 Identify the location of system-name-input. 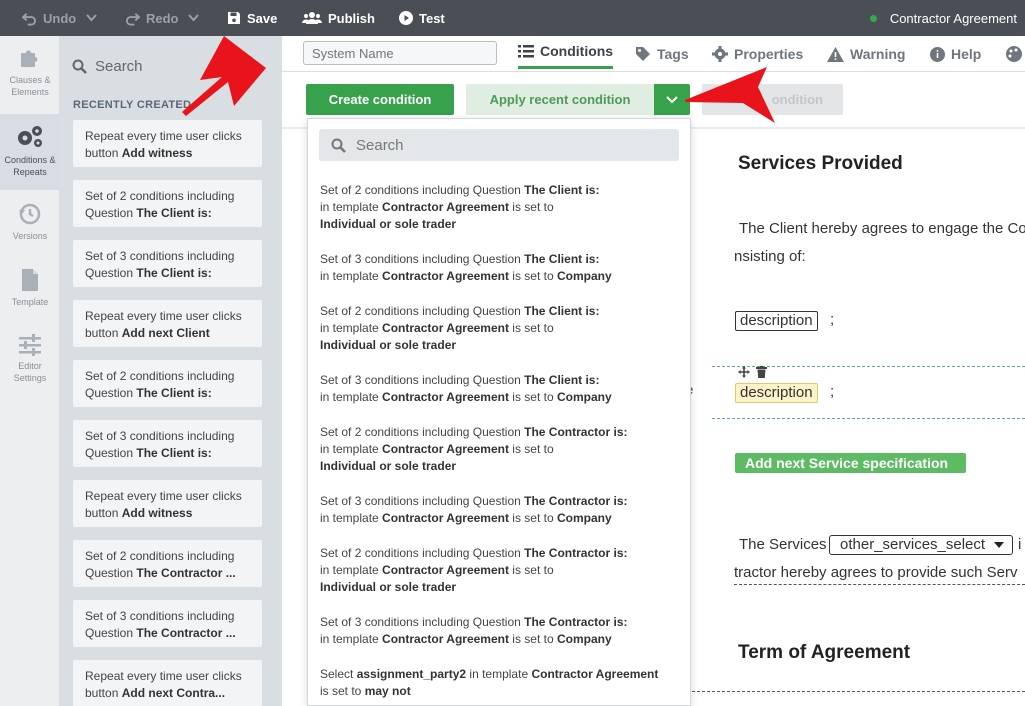
(400, 53).